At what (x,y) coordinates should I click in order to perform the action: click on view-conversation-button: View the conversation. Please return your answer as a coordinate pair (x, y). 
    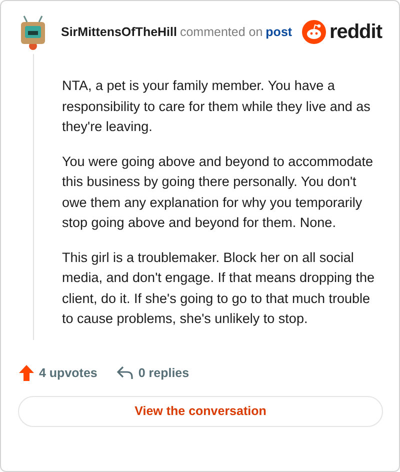
    Looking at the image, I should click on (200, 412).